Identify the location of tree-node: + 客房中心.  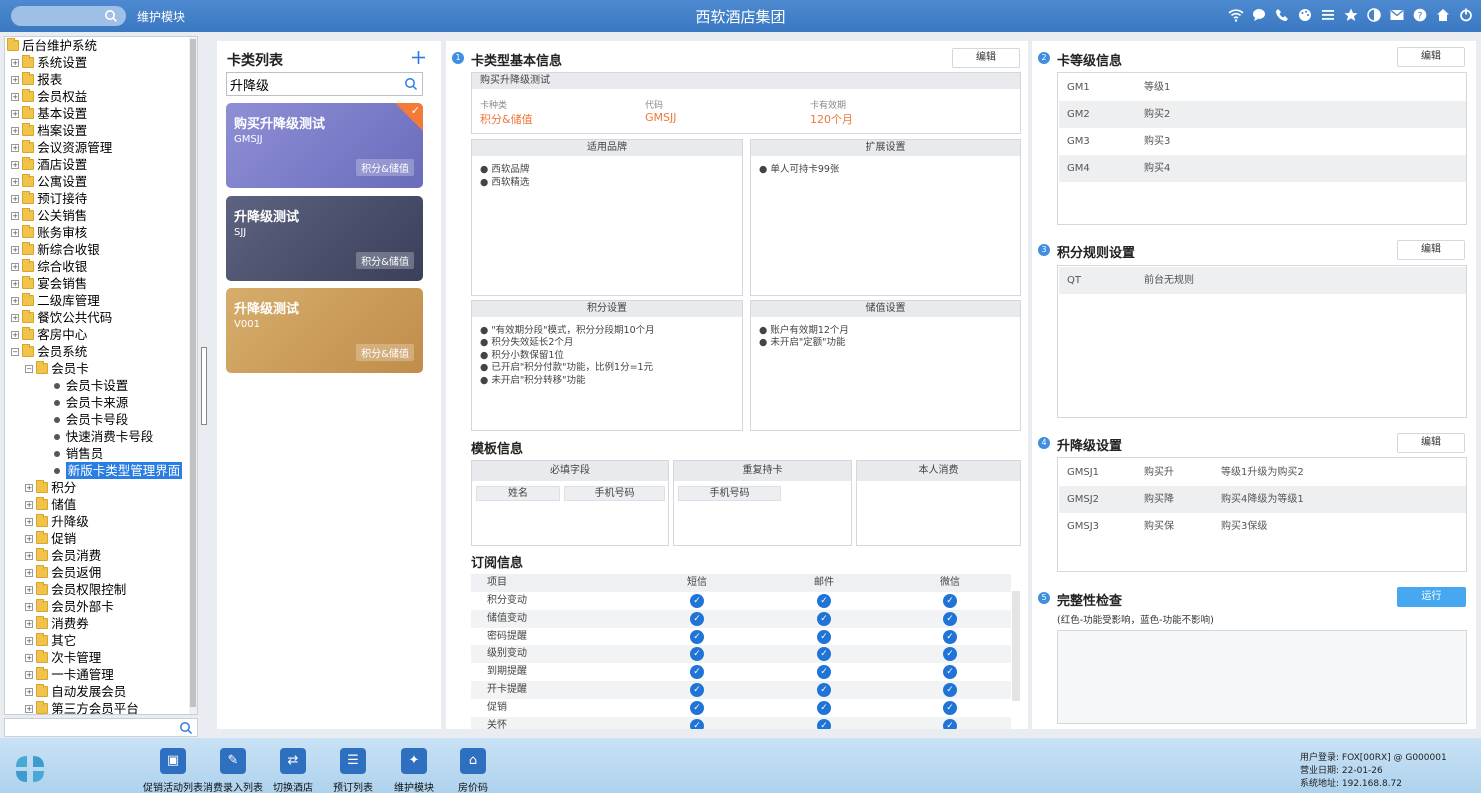
(49, 334).